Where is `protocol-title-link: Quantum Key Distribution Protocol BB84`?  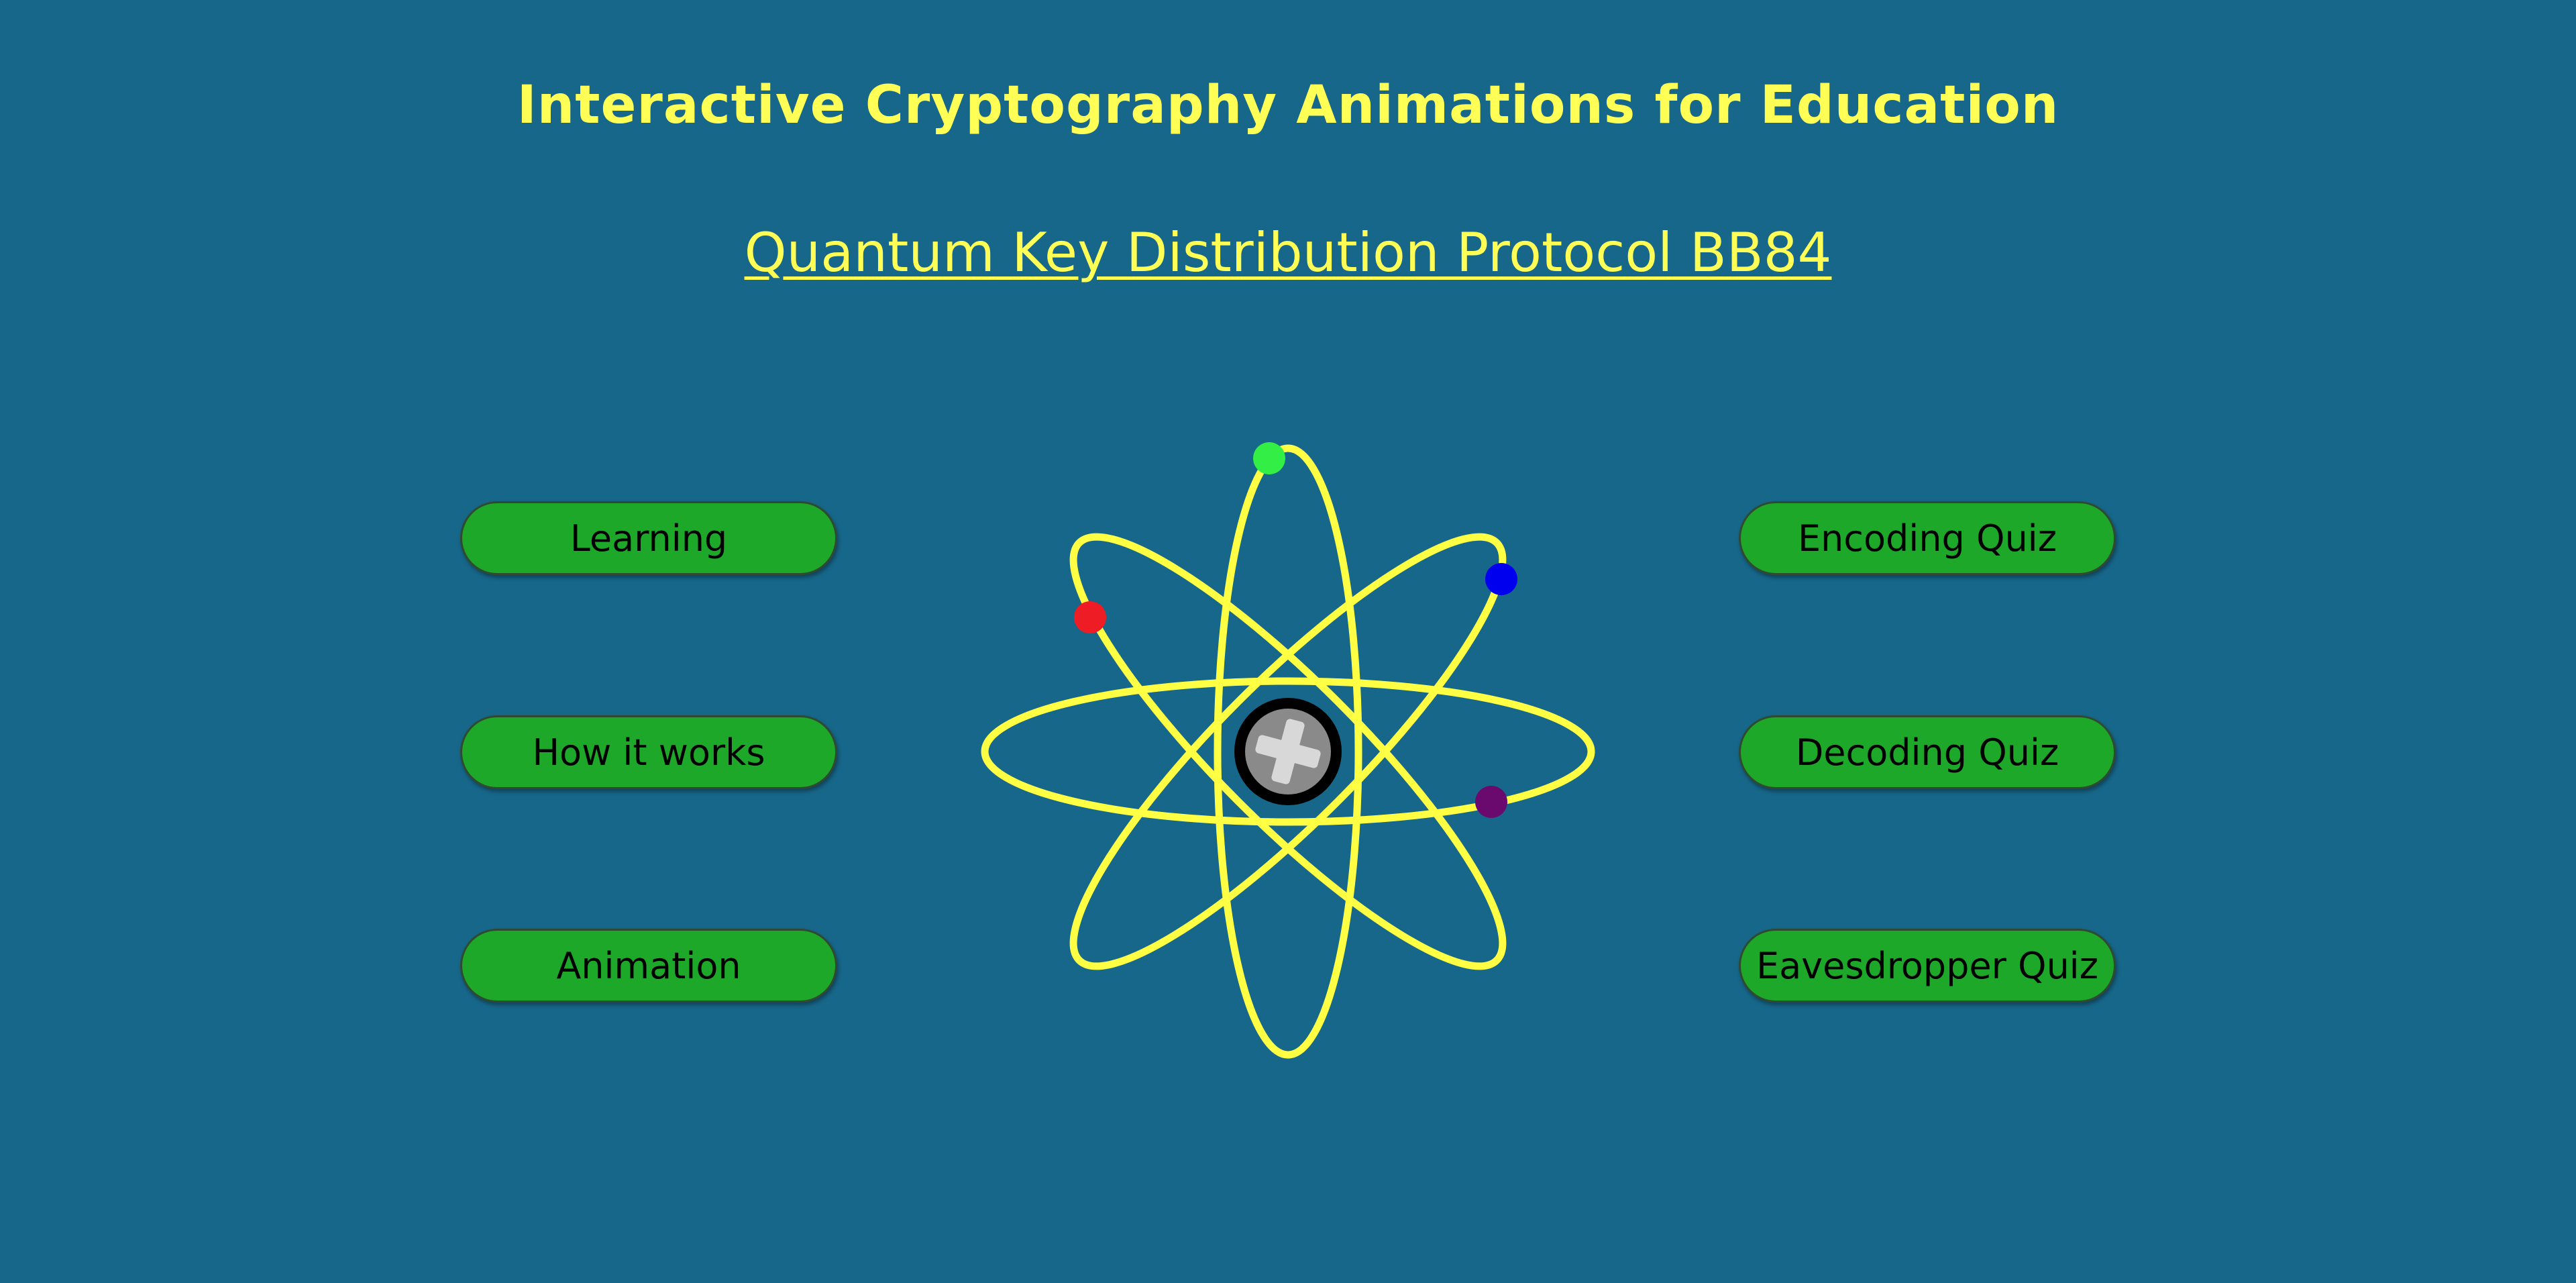 protocol-title-link: Quantum Key Distribution Protocol BB84 is located at coordinates (1288, 252).